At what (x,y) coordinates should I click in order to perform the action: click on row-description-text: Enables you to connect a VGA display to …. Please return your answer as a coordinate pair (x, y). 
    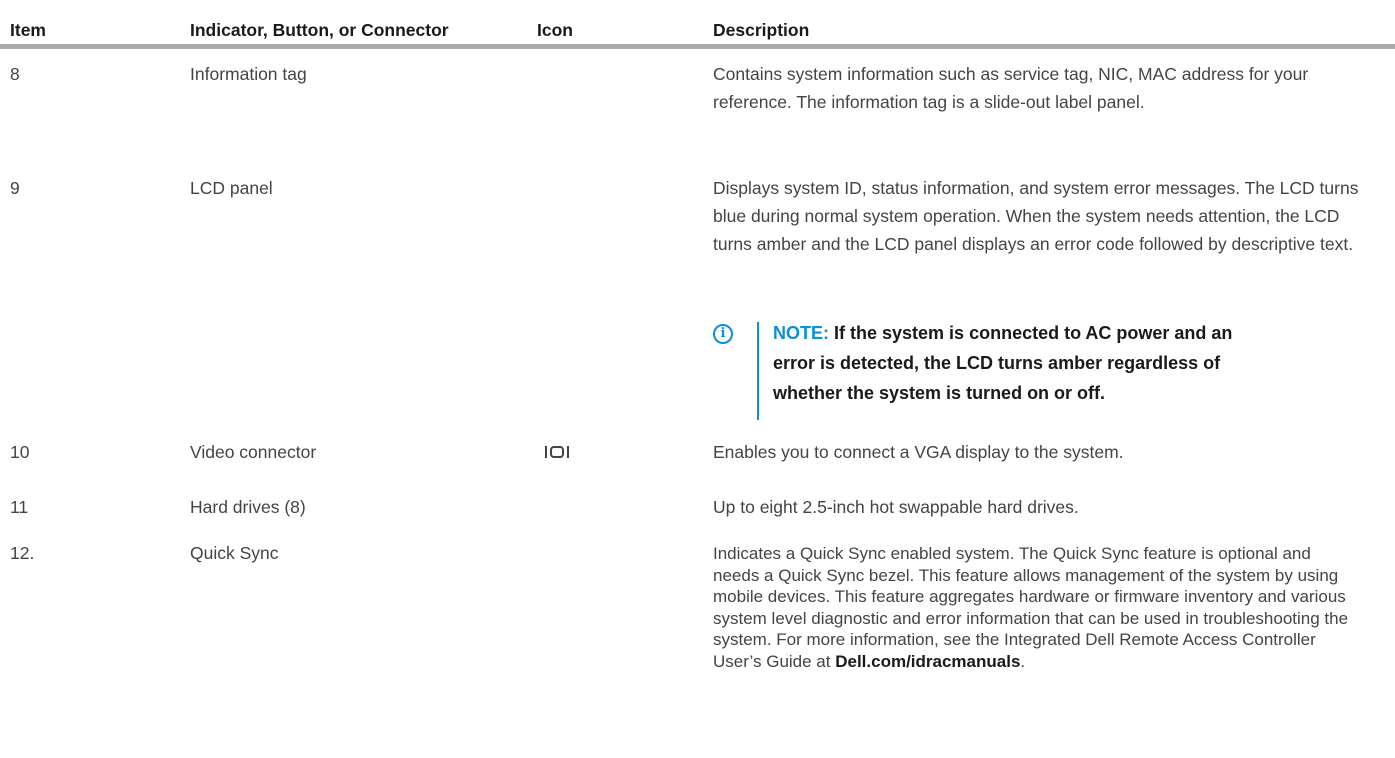
    Looking at the image, I should click on (918, 452).